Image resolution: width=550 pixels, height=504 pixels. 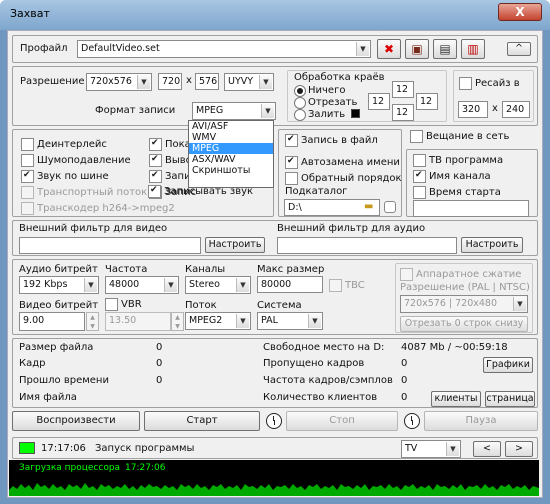 What do you see at coordinates (170, 144) in the screenshot?
I see `show-checkbox: Пока` at bounding box center [170, 144].